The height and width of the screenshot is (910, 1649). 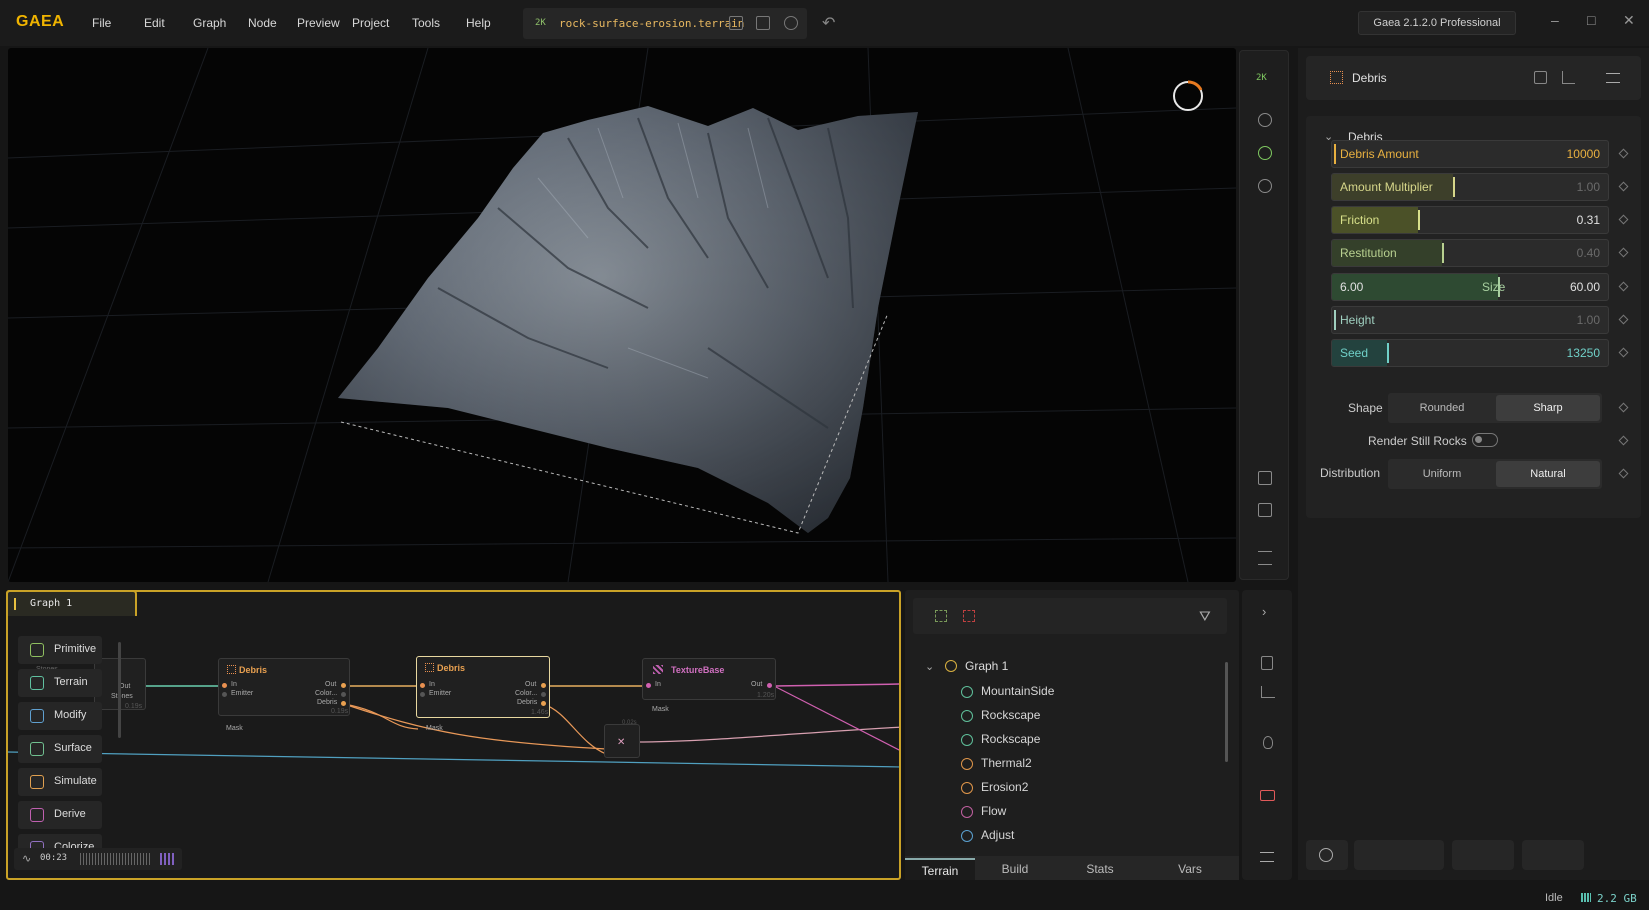 What do you see at coordinates (1265, 558) in the screenshot?
I see `menu-icon` at bounding box center [1265, 558].